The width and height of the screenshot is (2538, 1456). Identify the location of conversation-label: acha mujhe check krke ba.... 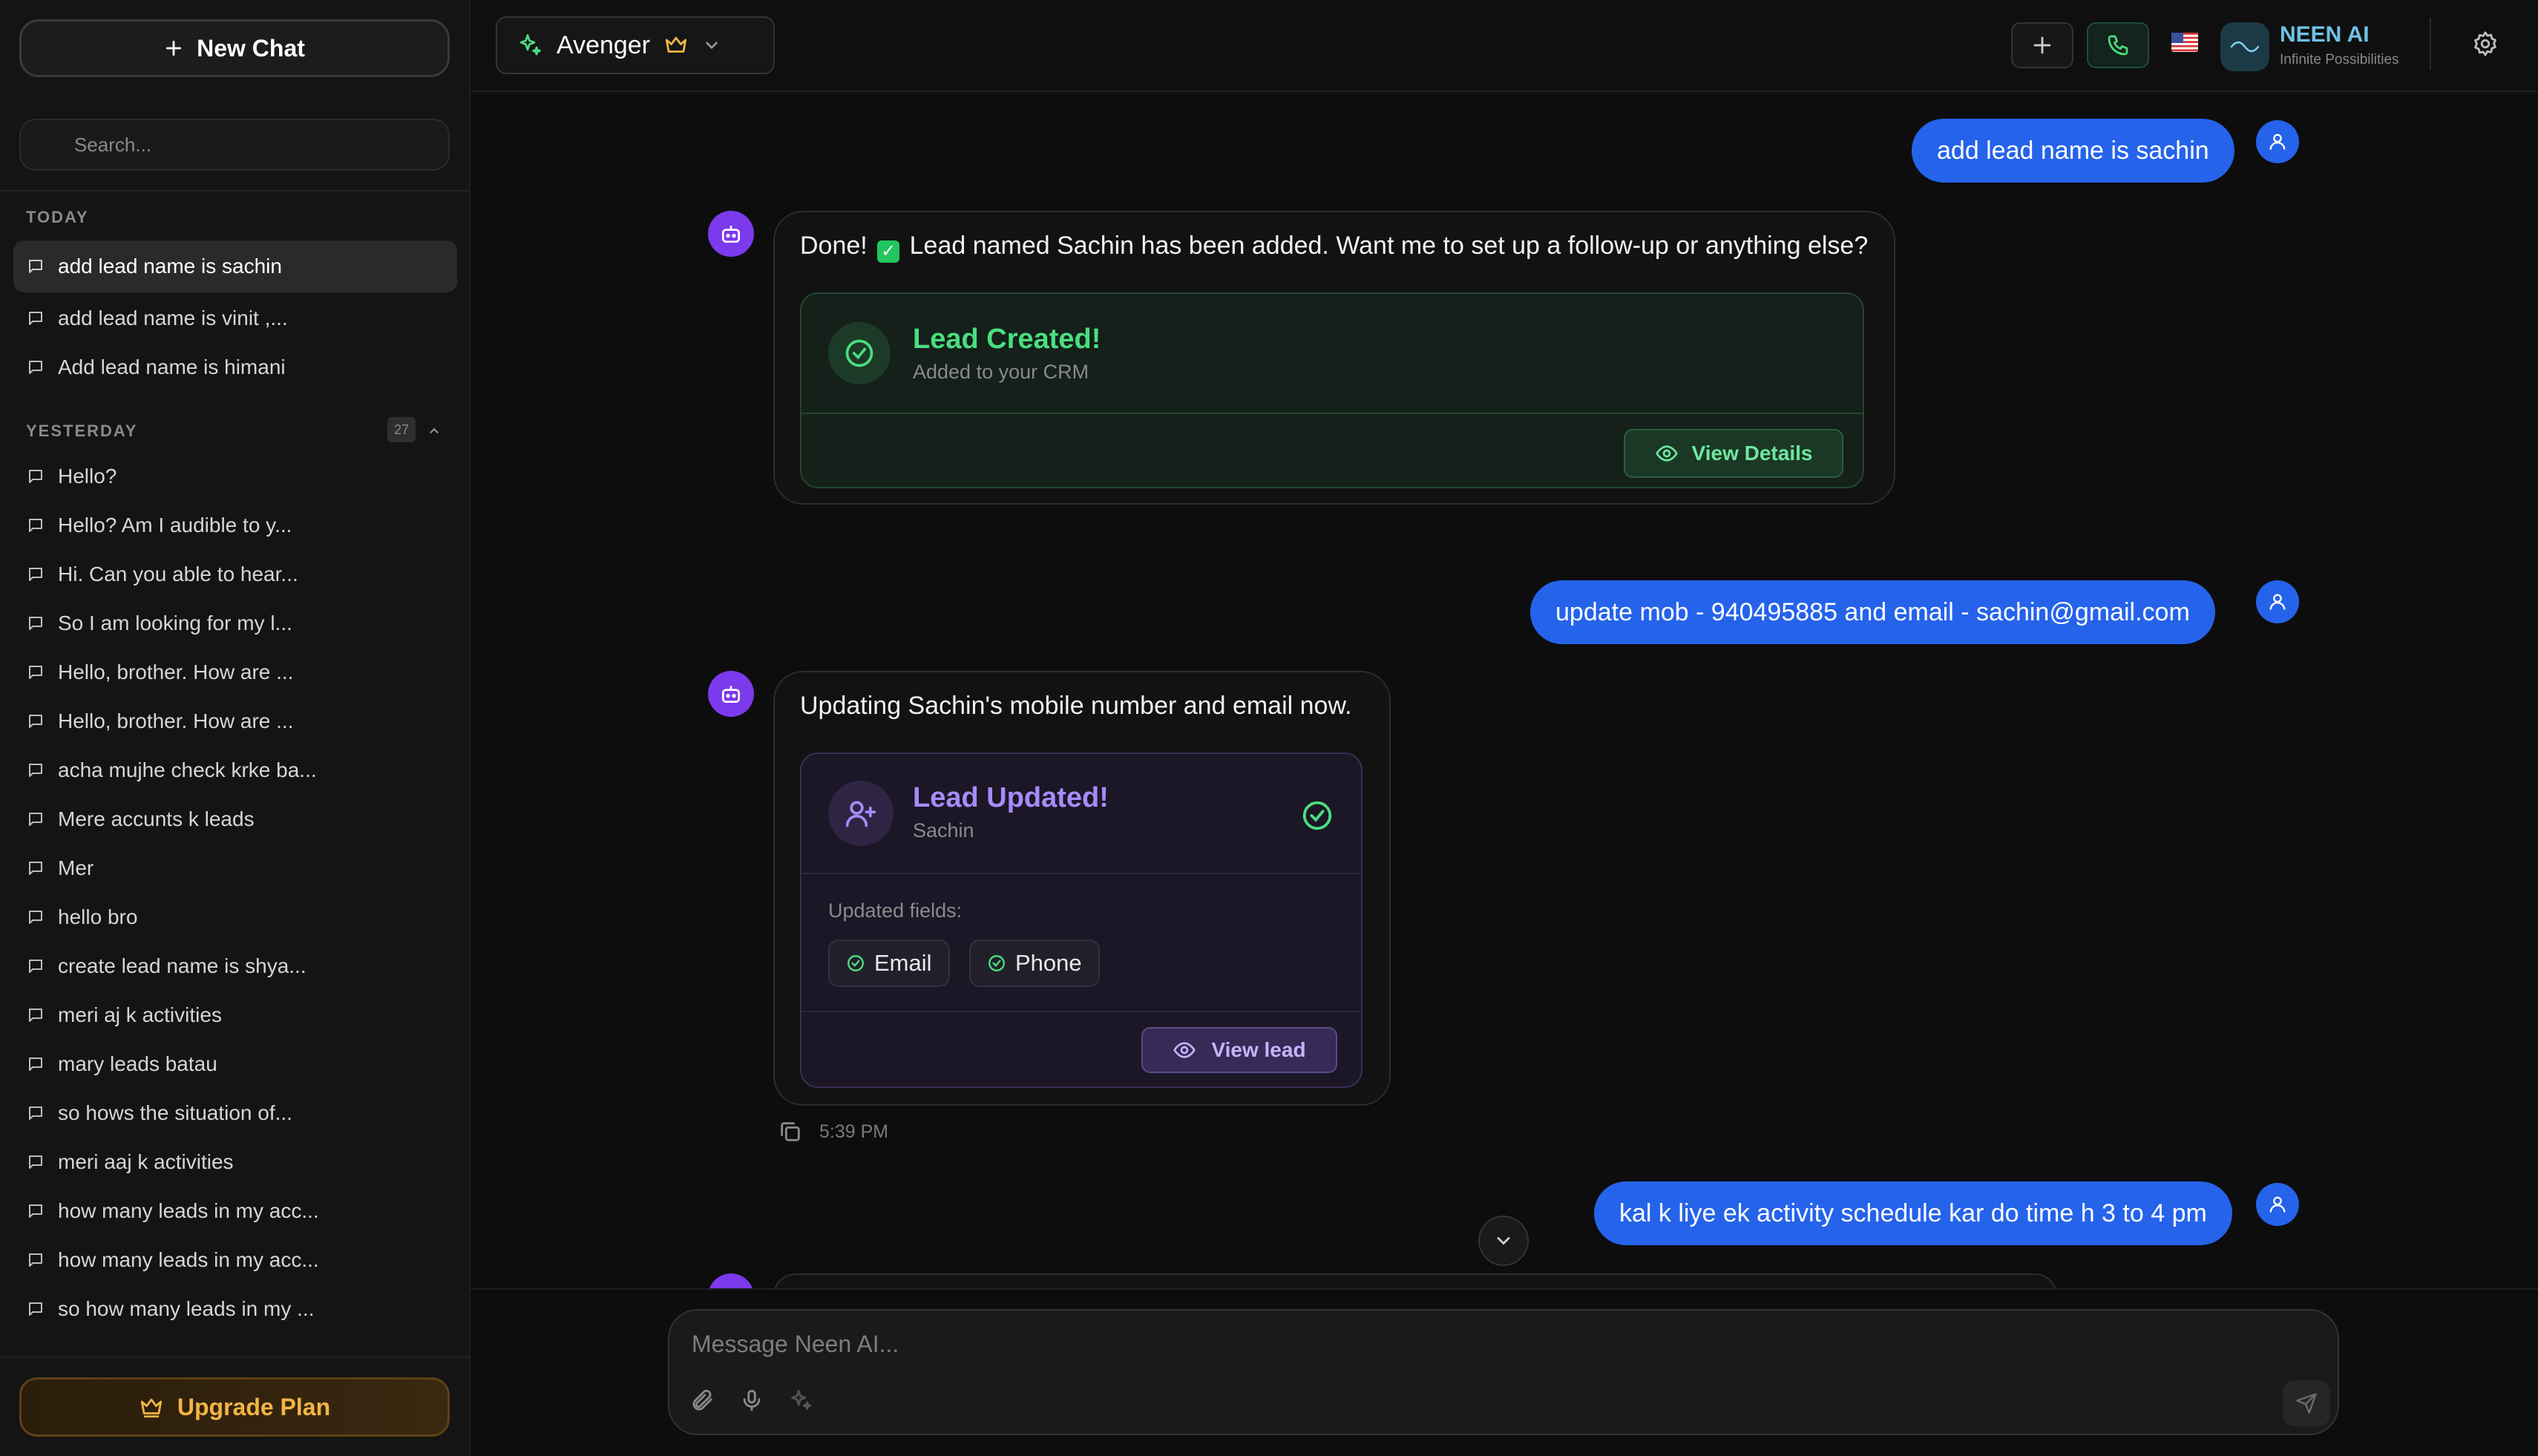
(187, 769).